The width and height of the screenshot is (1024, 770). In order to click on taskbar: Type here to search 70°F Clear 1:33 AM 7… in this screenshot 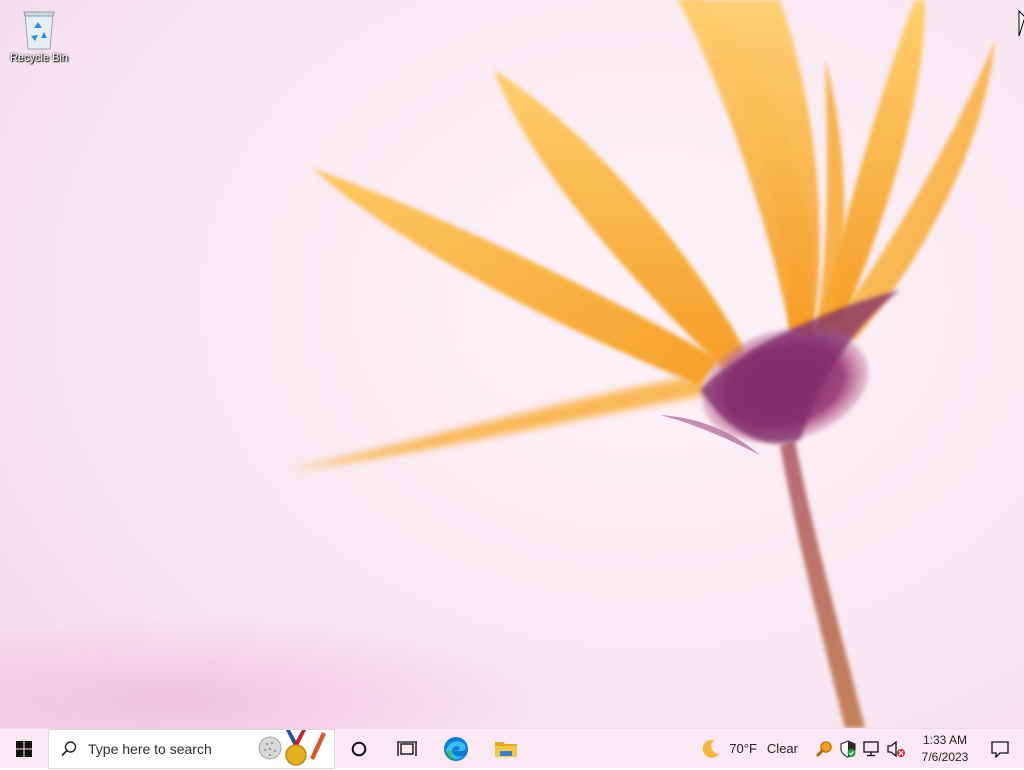, I will do `click(512, 748)`.